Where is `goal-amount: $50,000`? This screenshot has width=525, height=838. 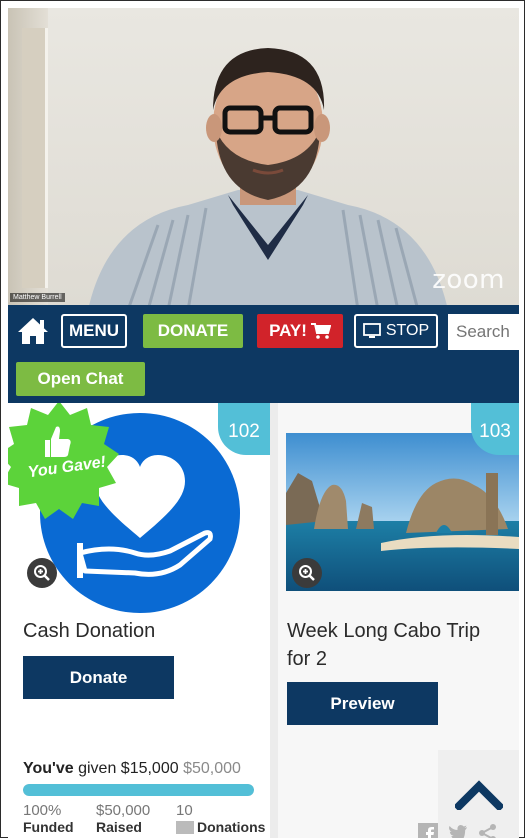
goal-amount: $50,000 is located at coordinates (212, 768).